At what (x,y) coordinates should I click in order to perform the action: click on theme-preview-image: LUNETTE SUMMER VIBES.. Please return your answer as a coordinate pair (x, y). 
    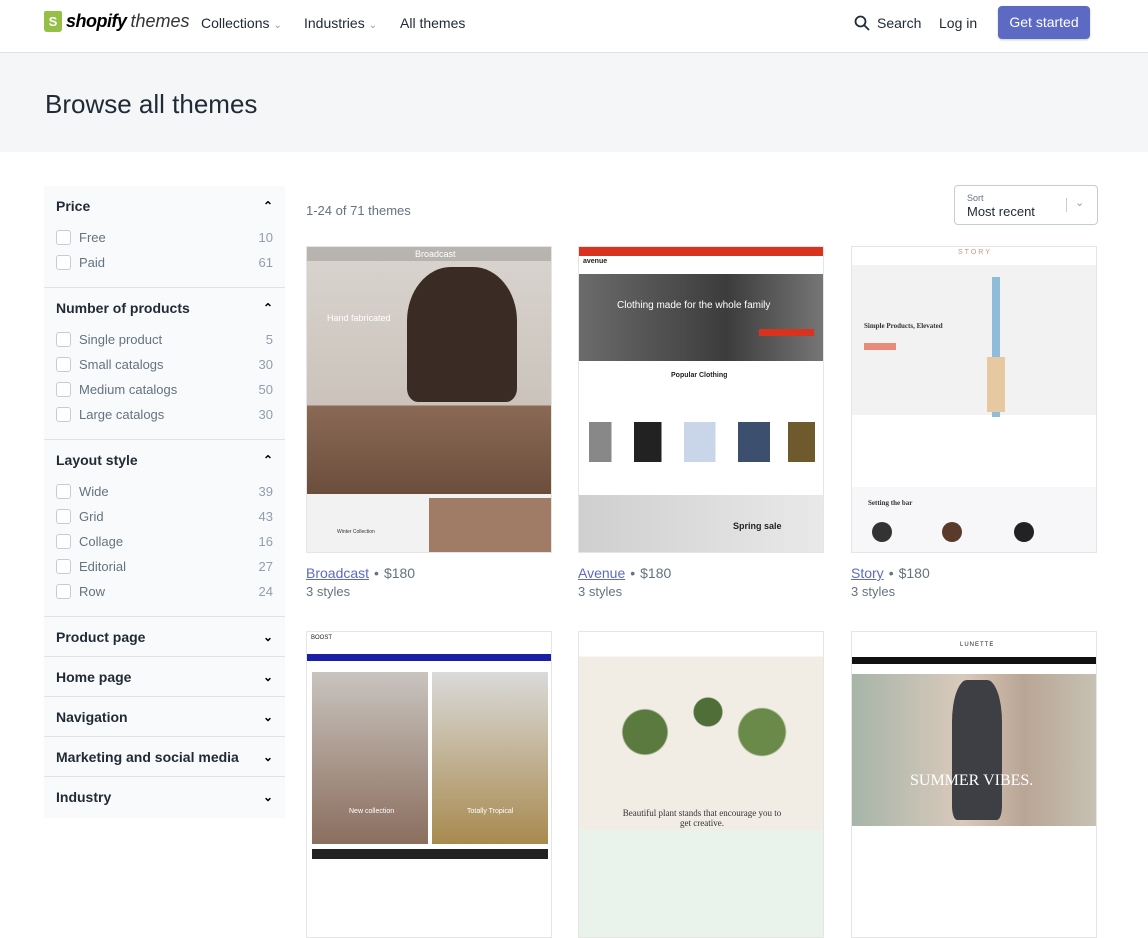
    Looking at the image, I should click on (974, 784).